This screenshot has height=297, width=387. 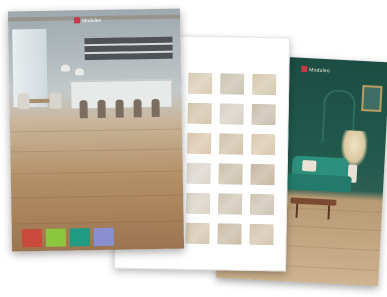 I want to click on swatch-page-heading, so click(x=235, y=54).